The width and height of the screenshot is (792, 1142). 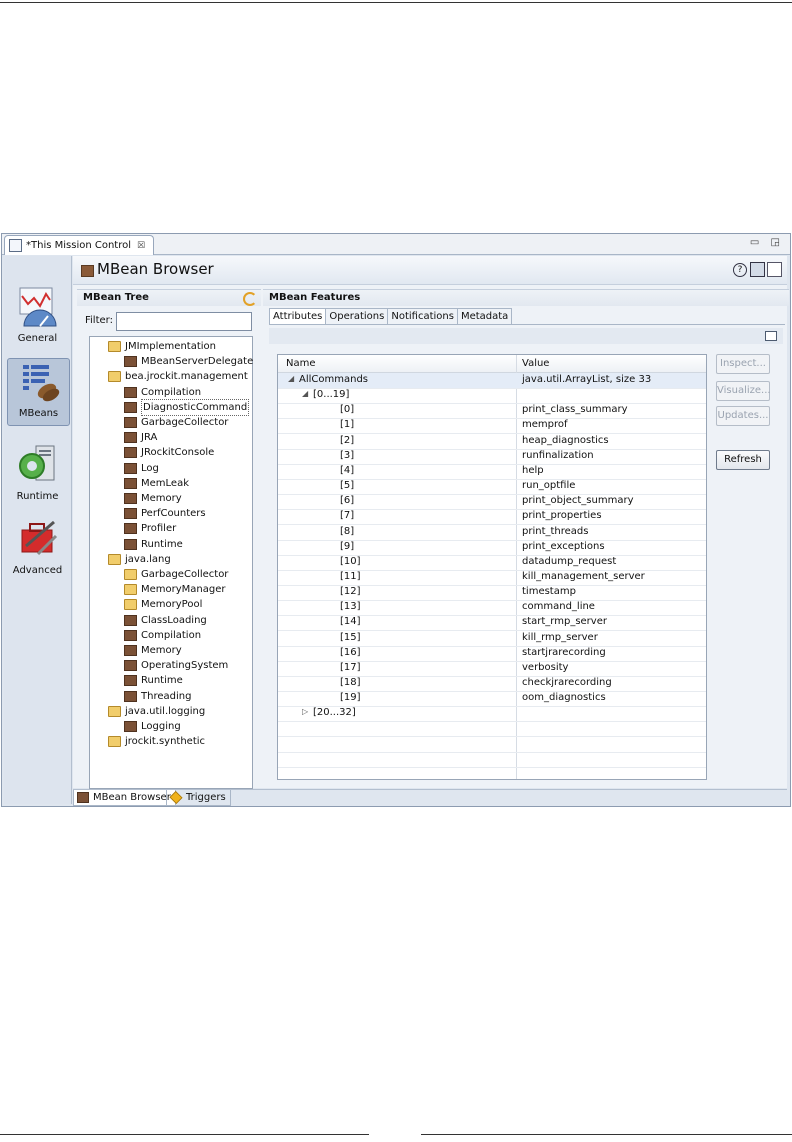 What do you see at coordinates (492, 411) in the screenshot?
I see `table-row: [0] print_class_summary` at bounding box center [492, 411].